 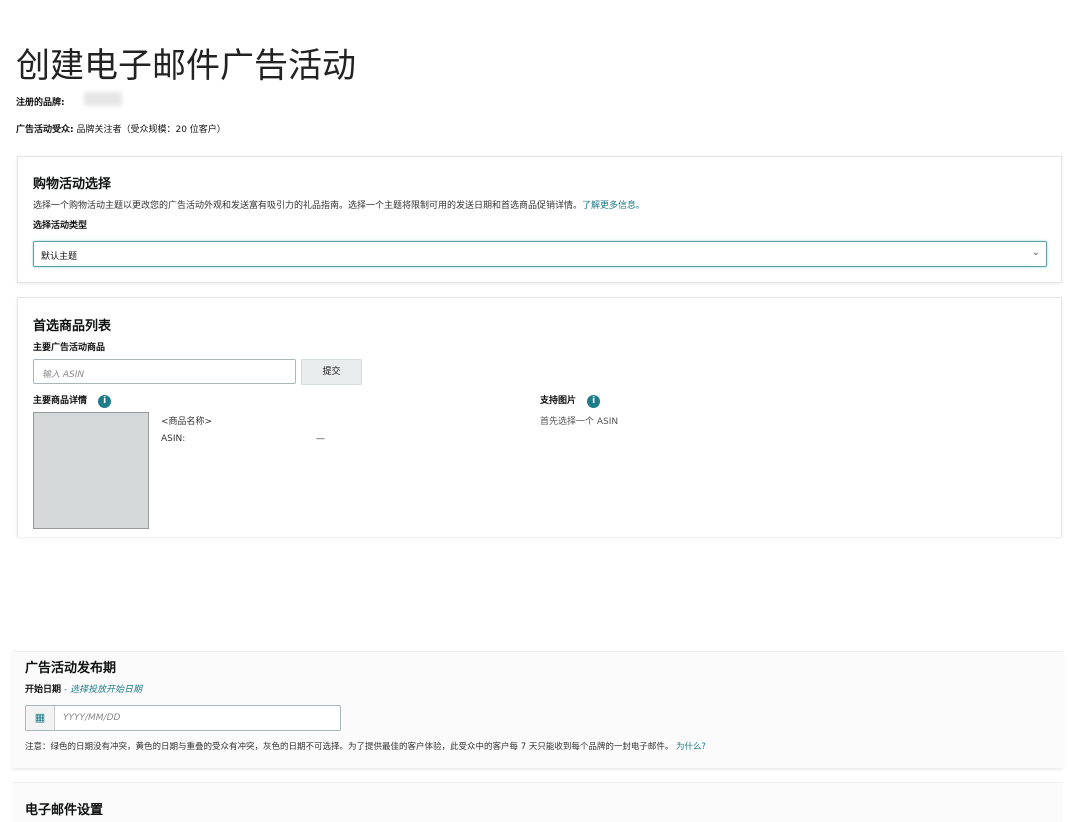 What do you see at coordinates (63, 375) in the screenshot?
I see `asin-placeholder: 输入 ASIN` at bounding box center [63, 375].